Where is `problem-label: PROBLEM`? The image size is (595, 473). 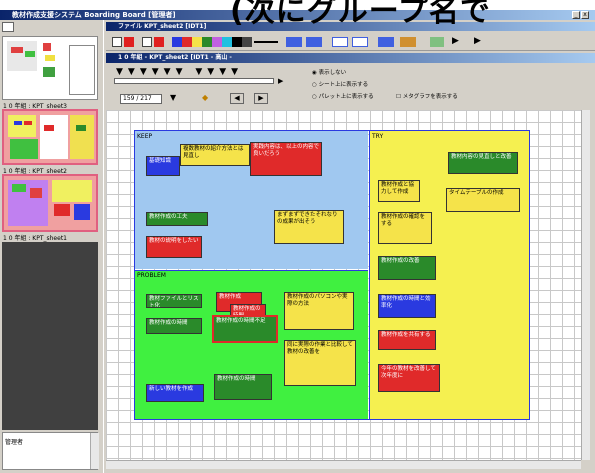 problem-label: PROBLEM is located at coordinates (151, 275).